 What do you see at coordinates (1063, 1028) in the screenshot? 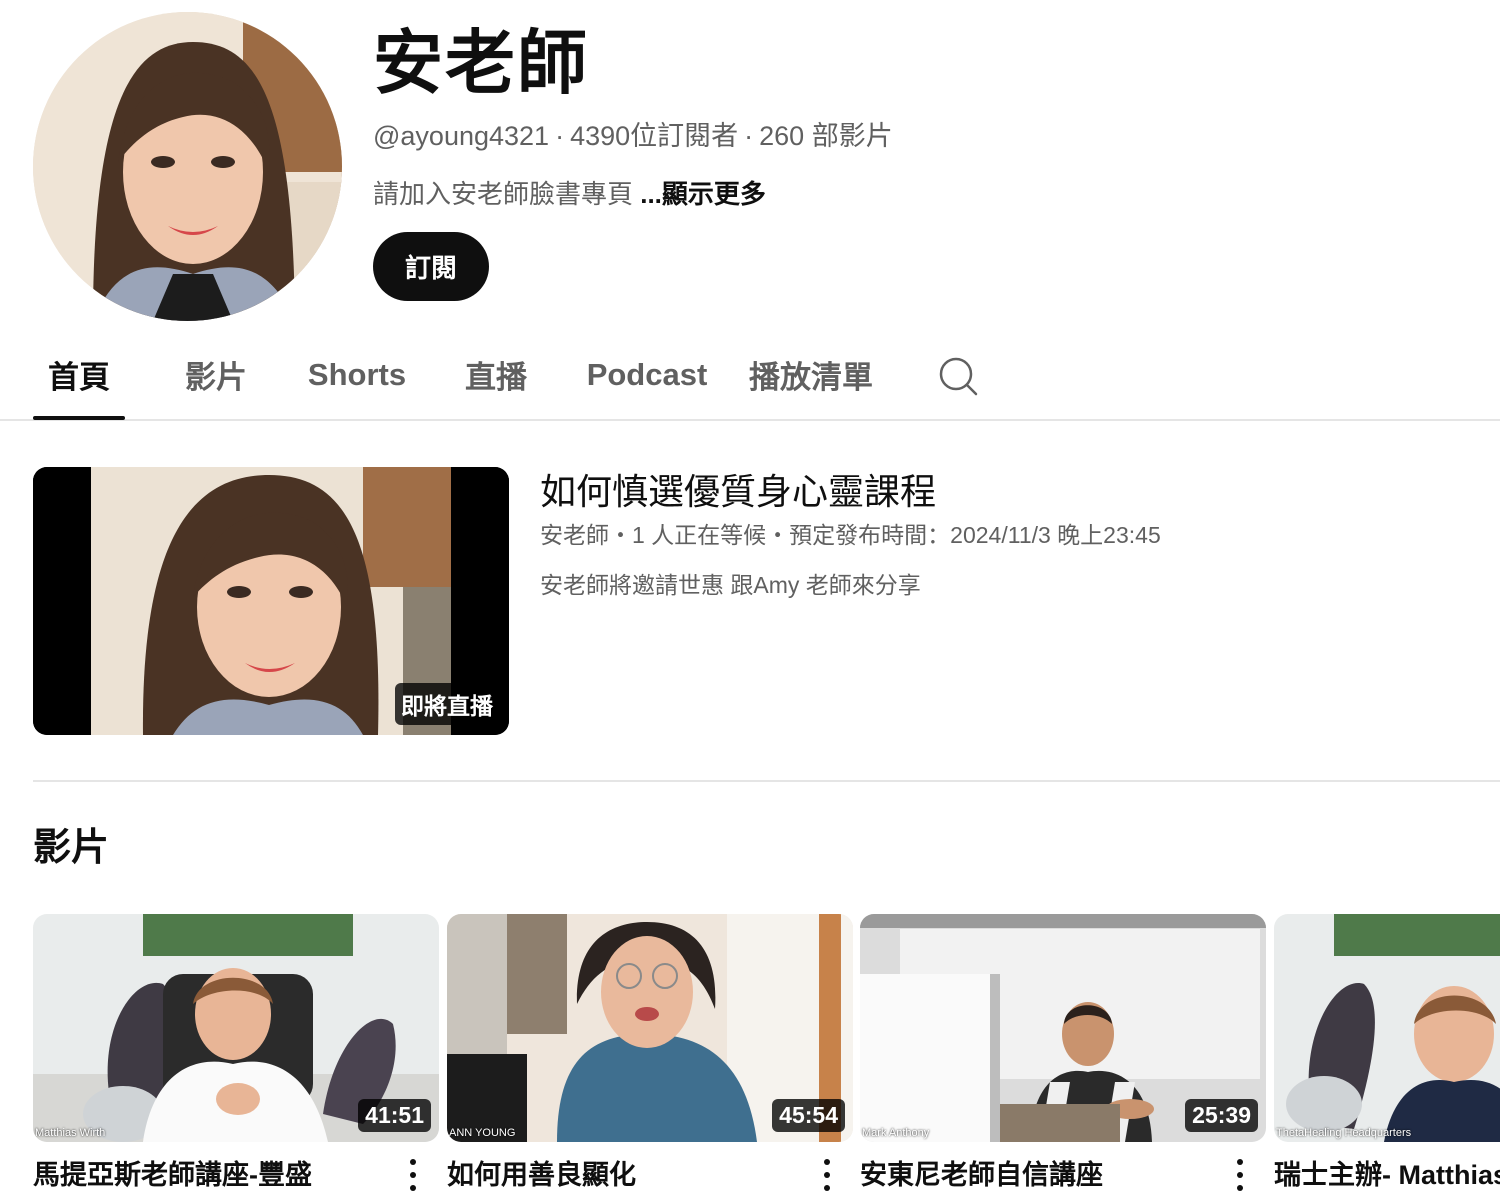
I see `video-thumbnail: Mark Anthony 25:39` at bounding box center [1063, 1028].